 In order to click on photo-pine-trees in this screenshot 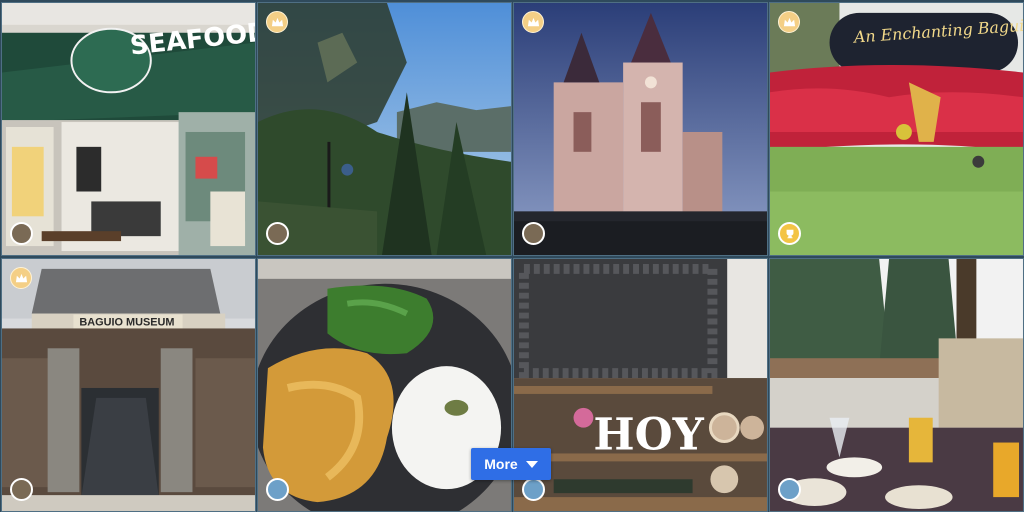, I will do `click(384, 129)`.